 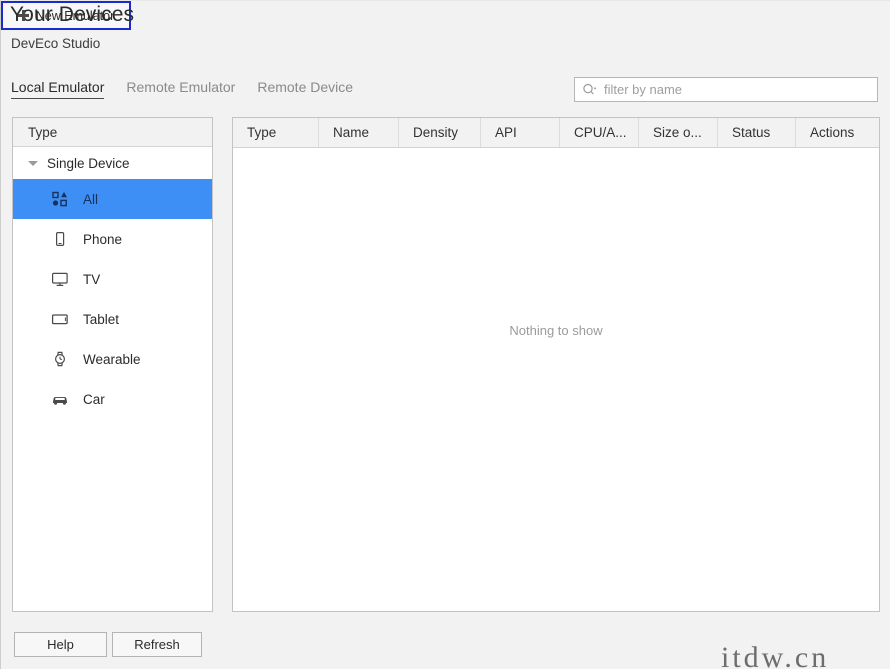 What do you see at coordinates (60, 319) in the screenshot?
I see `tablet-icon` at bounding box center [60, 319].